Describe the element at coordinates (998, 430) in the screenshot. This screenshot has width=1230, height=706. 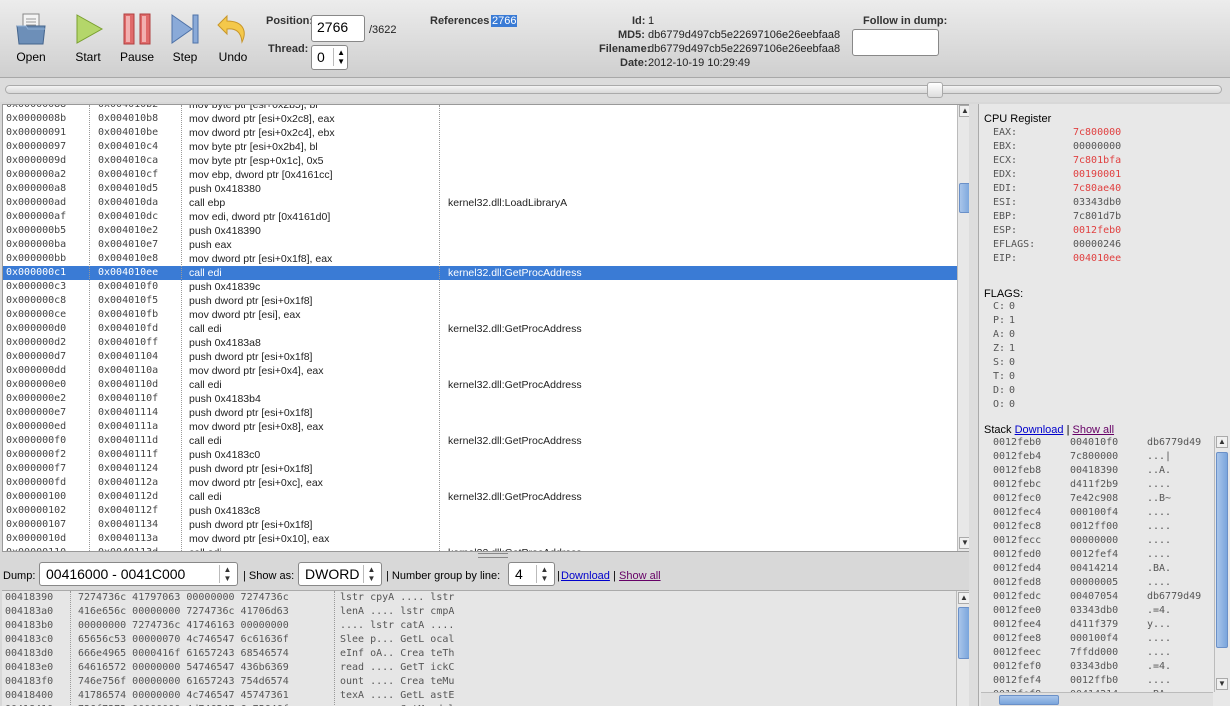
I see `stack-title: Stack` at that location.